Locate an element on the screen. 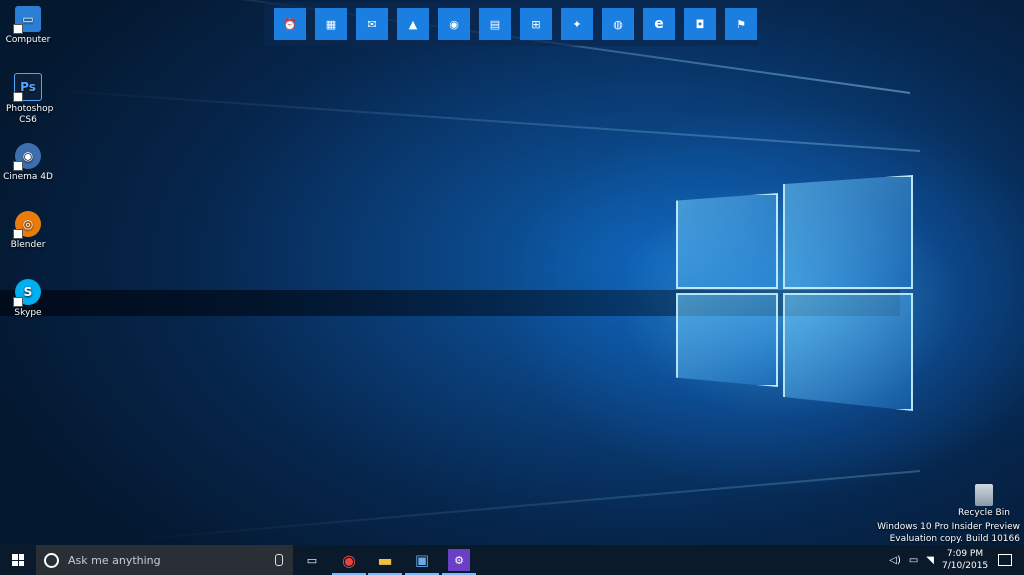 The image size is (1024, 575). action-center-icon is located at coordinates (1005, 560).